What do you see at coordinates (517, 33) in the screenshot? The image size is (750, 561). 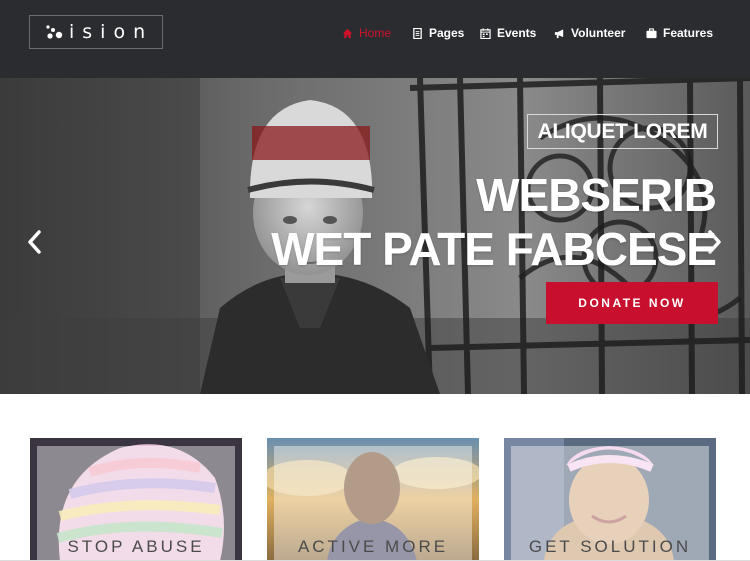 I see `nav-label-events: Events` at bounding box center [517, 33].